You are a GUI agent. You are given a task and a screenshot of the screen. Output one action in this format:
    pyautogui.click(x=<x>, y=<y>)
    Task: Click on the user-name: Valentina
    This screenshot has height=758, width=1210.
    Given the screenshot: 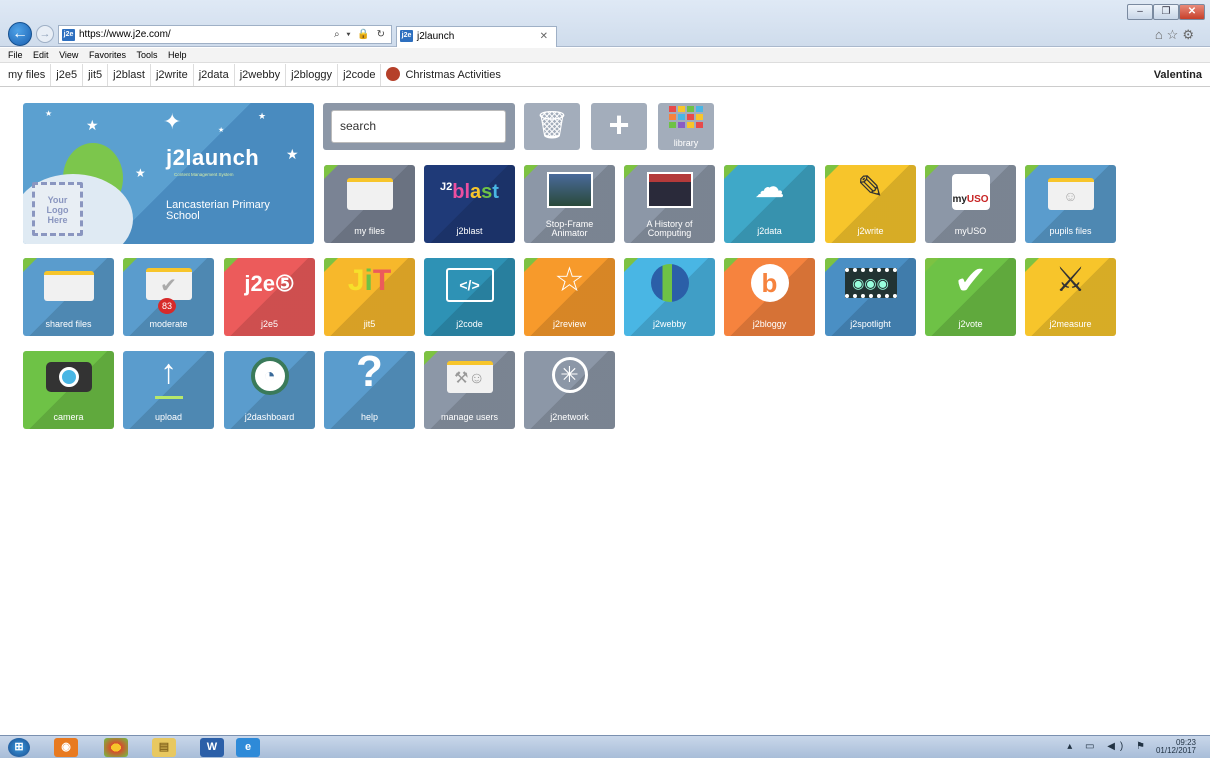 What is the action you would take?
    pyautogui.click(x=1178, y=75)
    